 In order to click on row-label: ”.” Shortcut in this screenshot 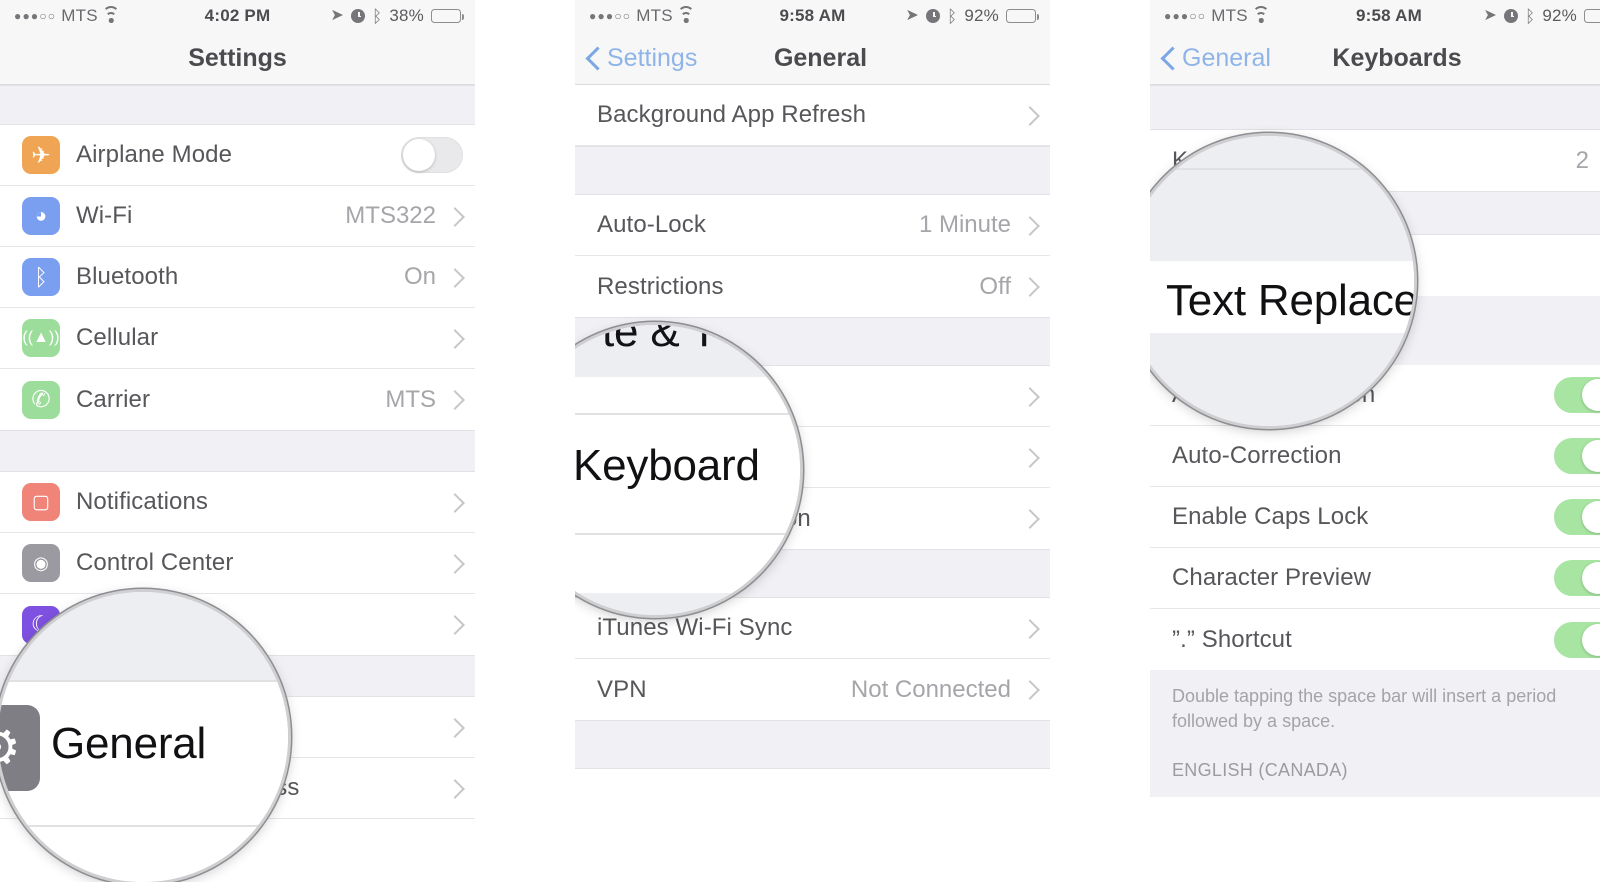, I will do `click(1232, 639)`.